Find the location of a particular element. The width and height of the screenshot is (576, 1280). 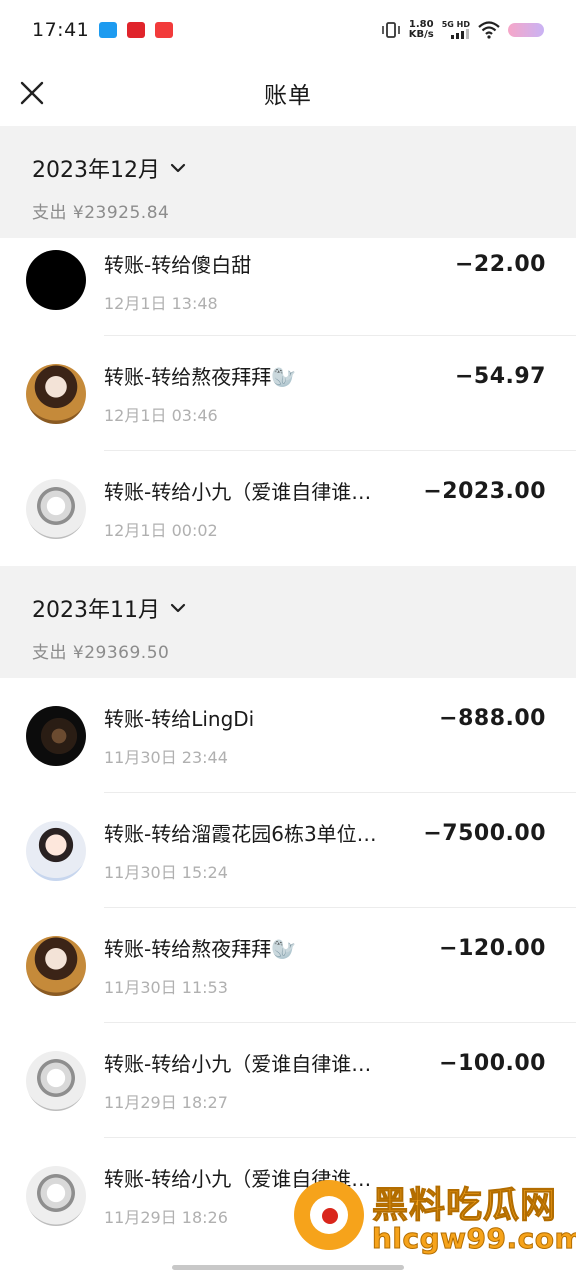

bill-item-title: 转账-转给傻白甜 is located at coordinates (178, 264).